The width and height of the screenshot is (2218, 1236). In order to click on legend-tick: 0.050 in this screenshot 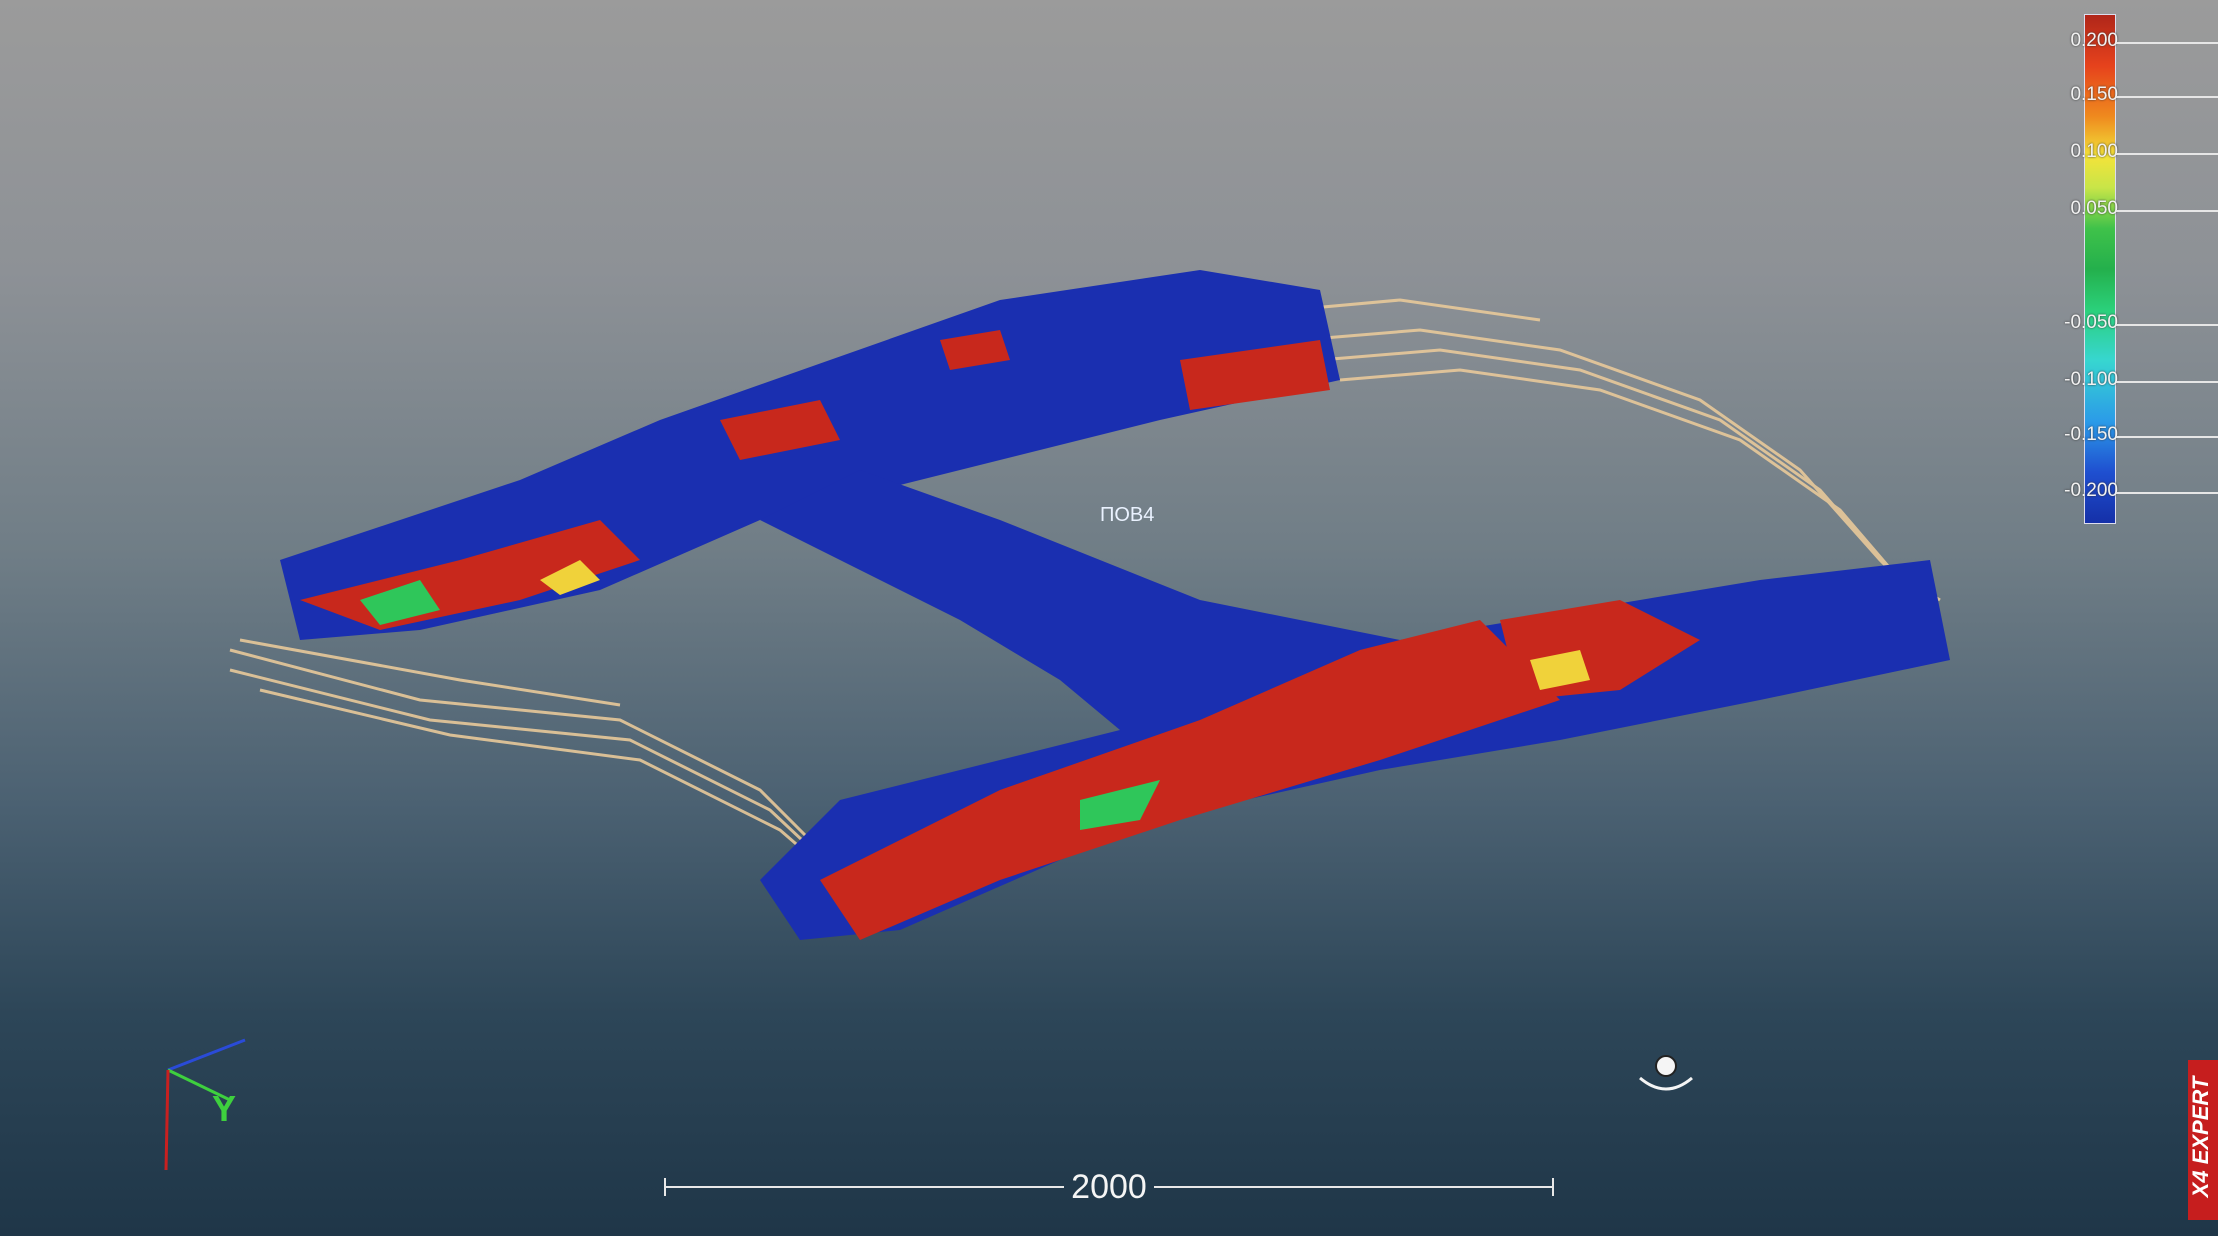, I will do `click(2094, 208)`.